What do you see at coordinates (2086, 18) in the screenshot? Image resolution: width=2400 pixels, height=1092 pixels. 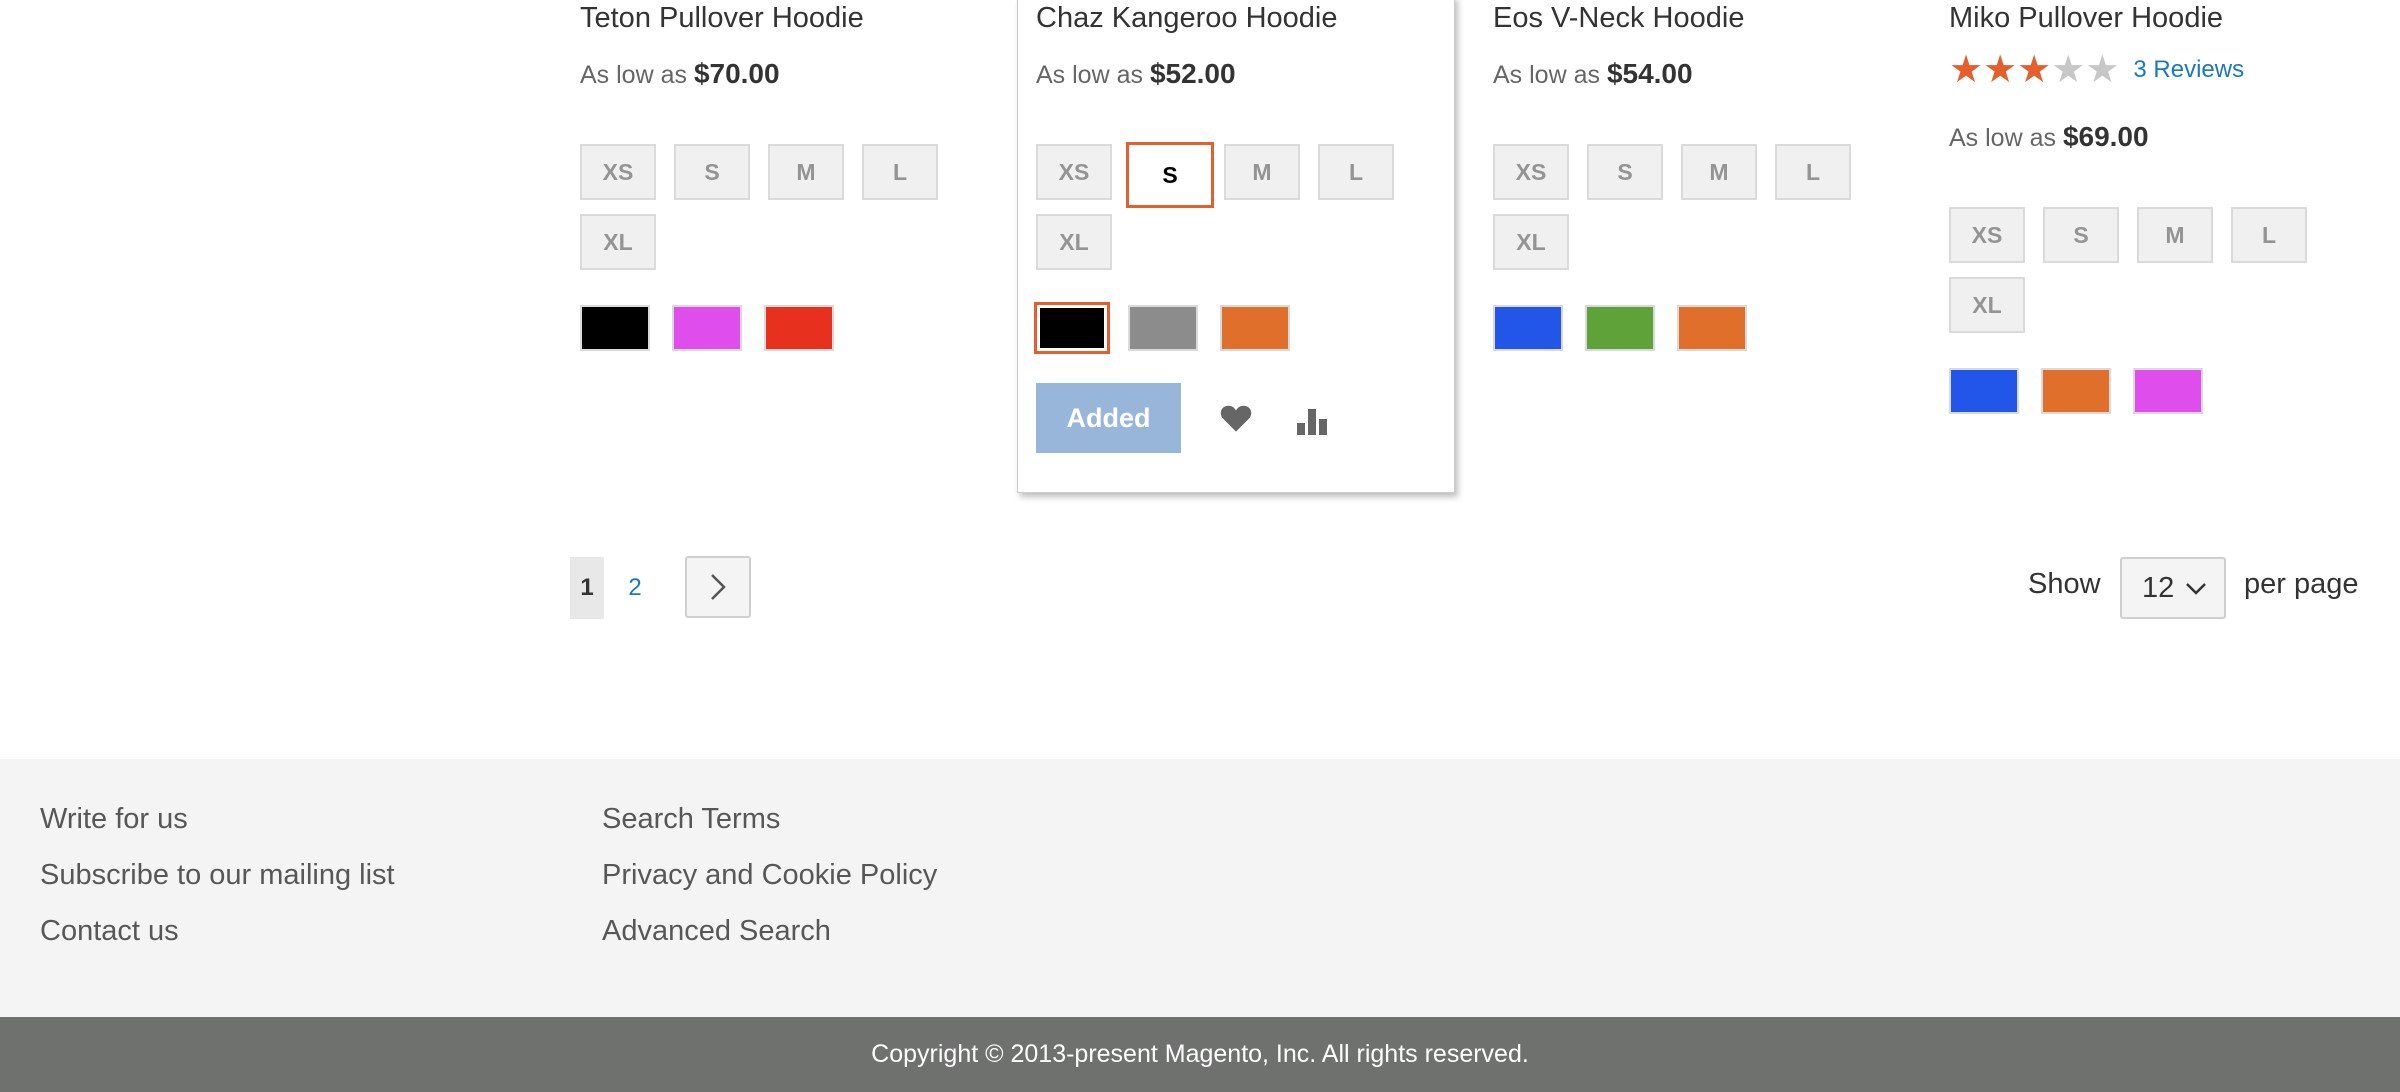 I see `product-name: Miko Pullover Hoodie` at bounding box center [2086, 18].